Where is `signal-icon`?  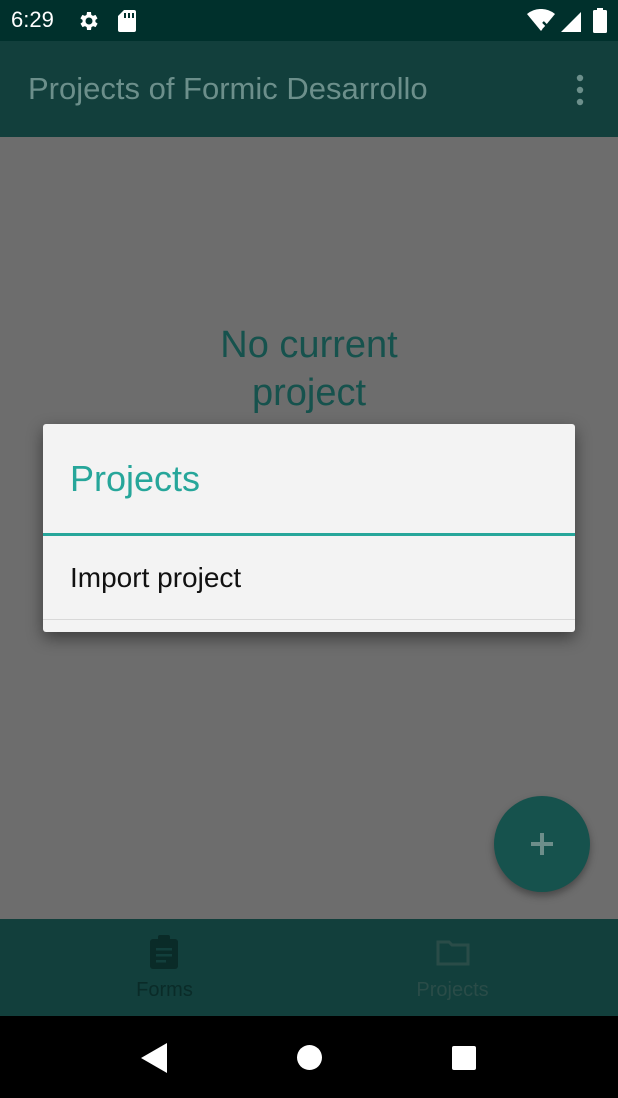 signal-icon is located at coordinates (571, 22).